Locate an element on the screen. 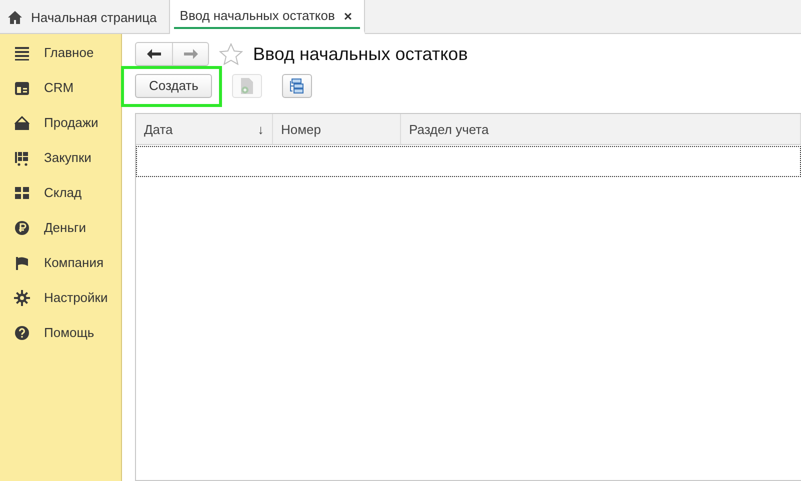  empty-row is located at coordinates (468, 161).